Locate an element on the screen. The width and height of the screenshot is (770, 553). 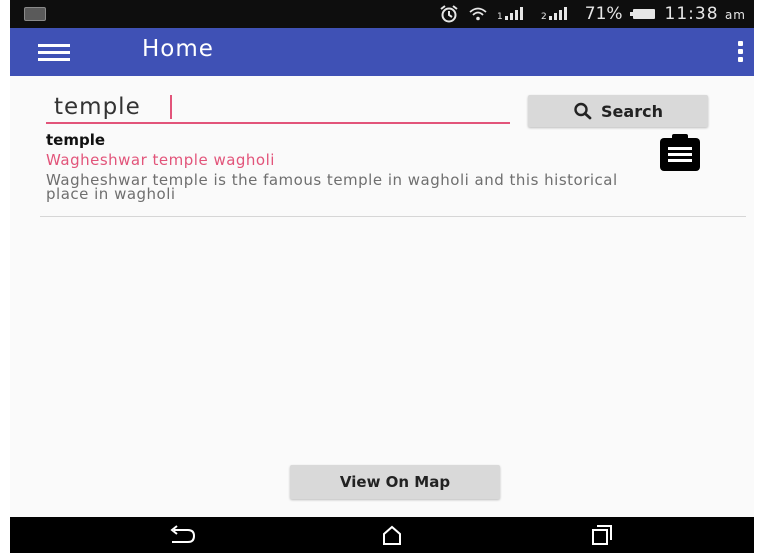
clipboard-icon is located at coordinates (680, 153).